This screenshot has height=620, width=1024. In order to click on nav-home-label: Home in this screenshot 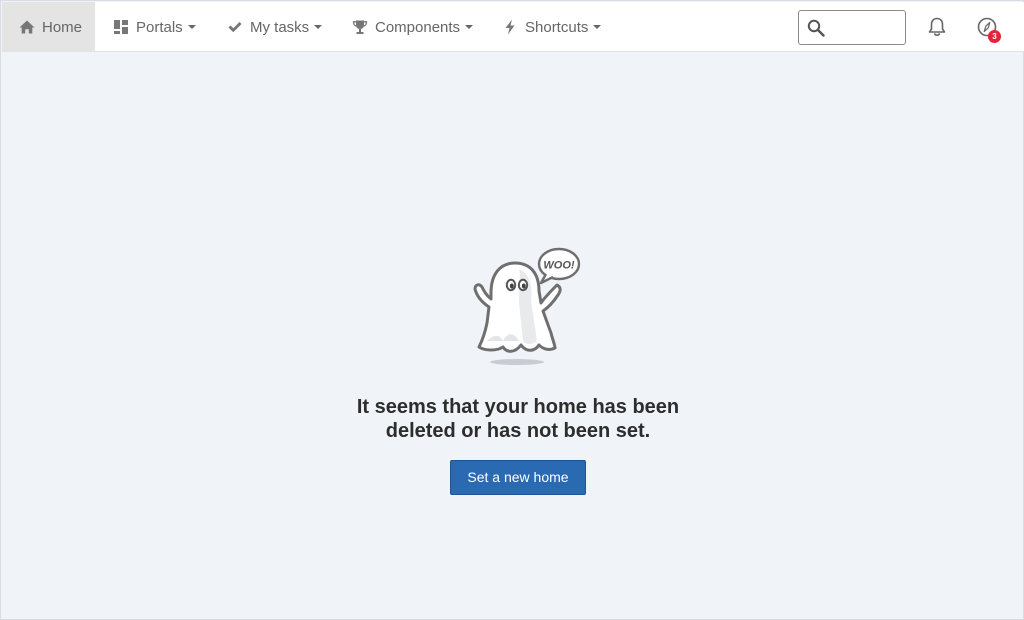, I will do `click(62, 27)`.